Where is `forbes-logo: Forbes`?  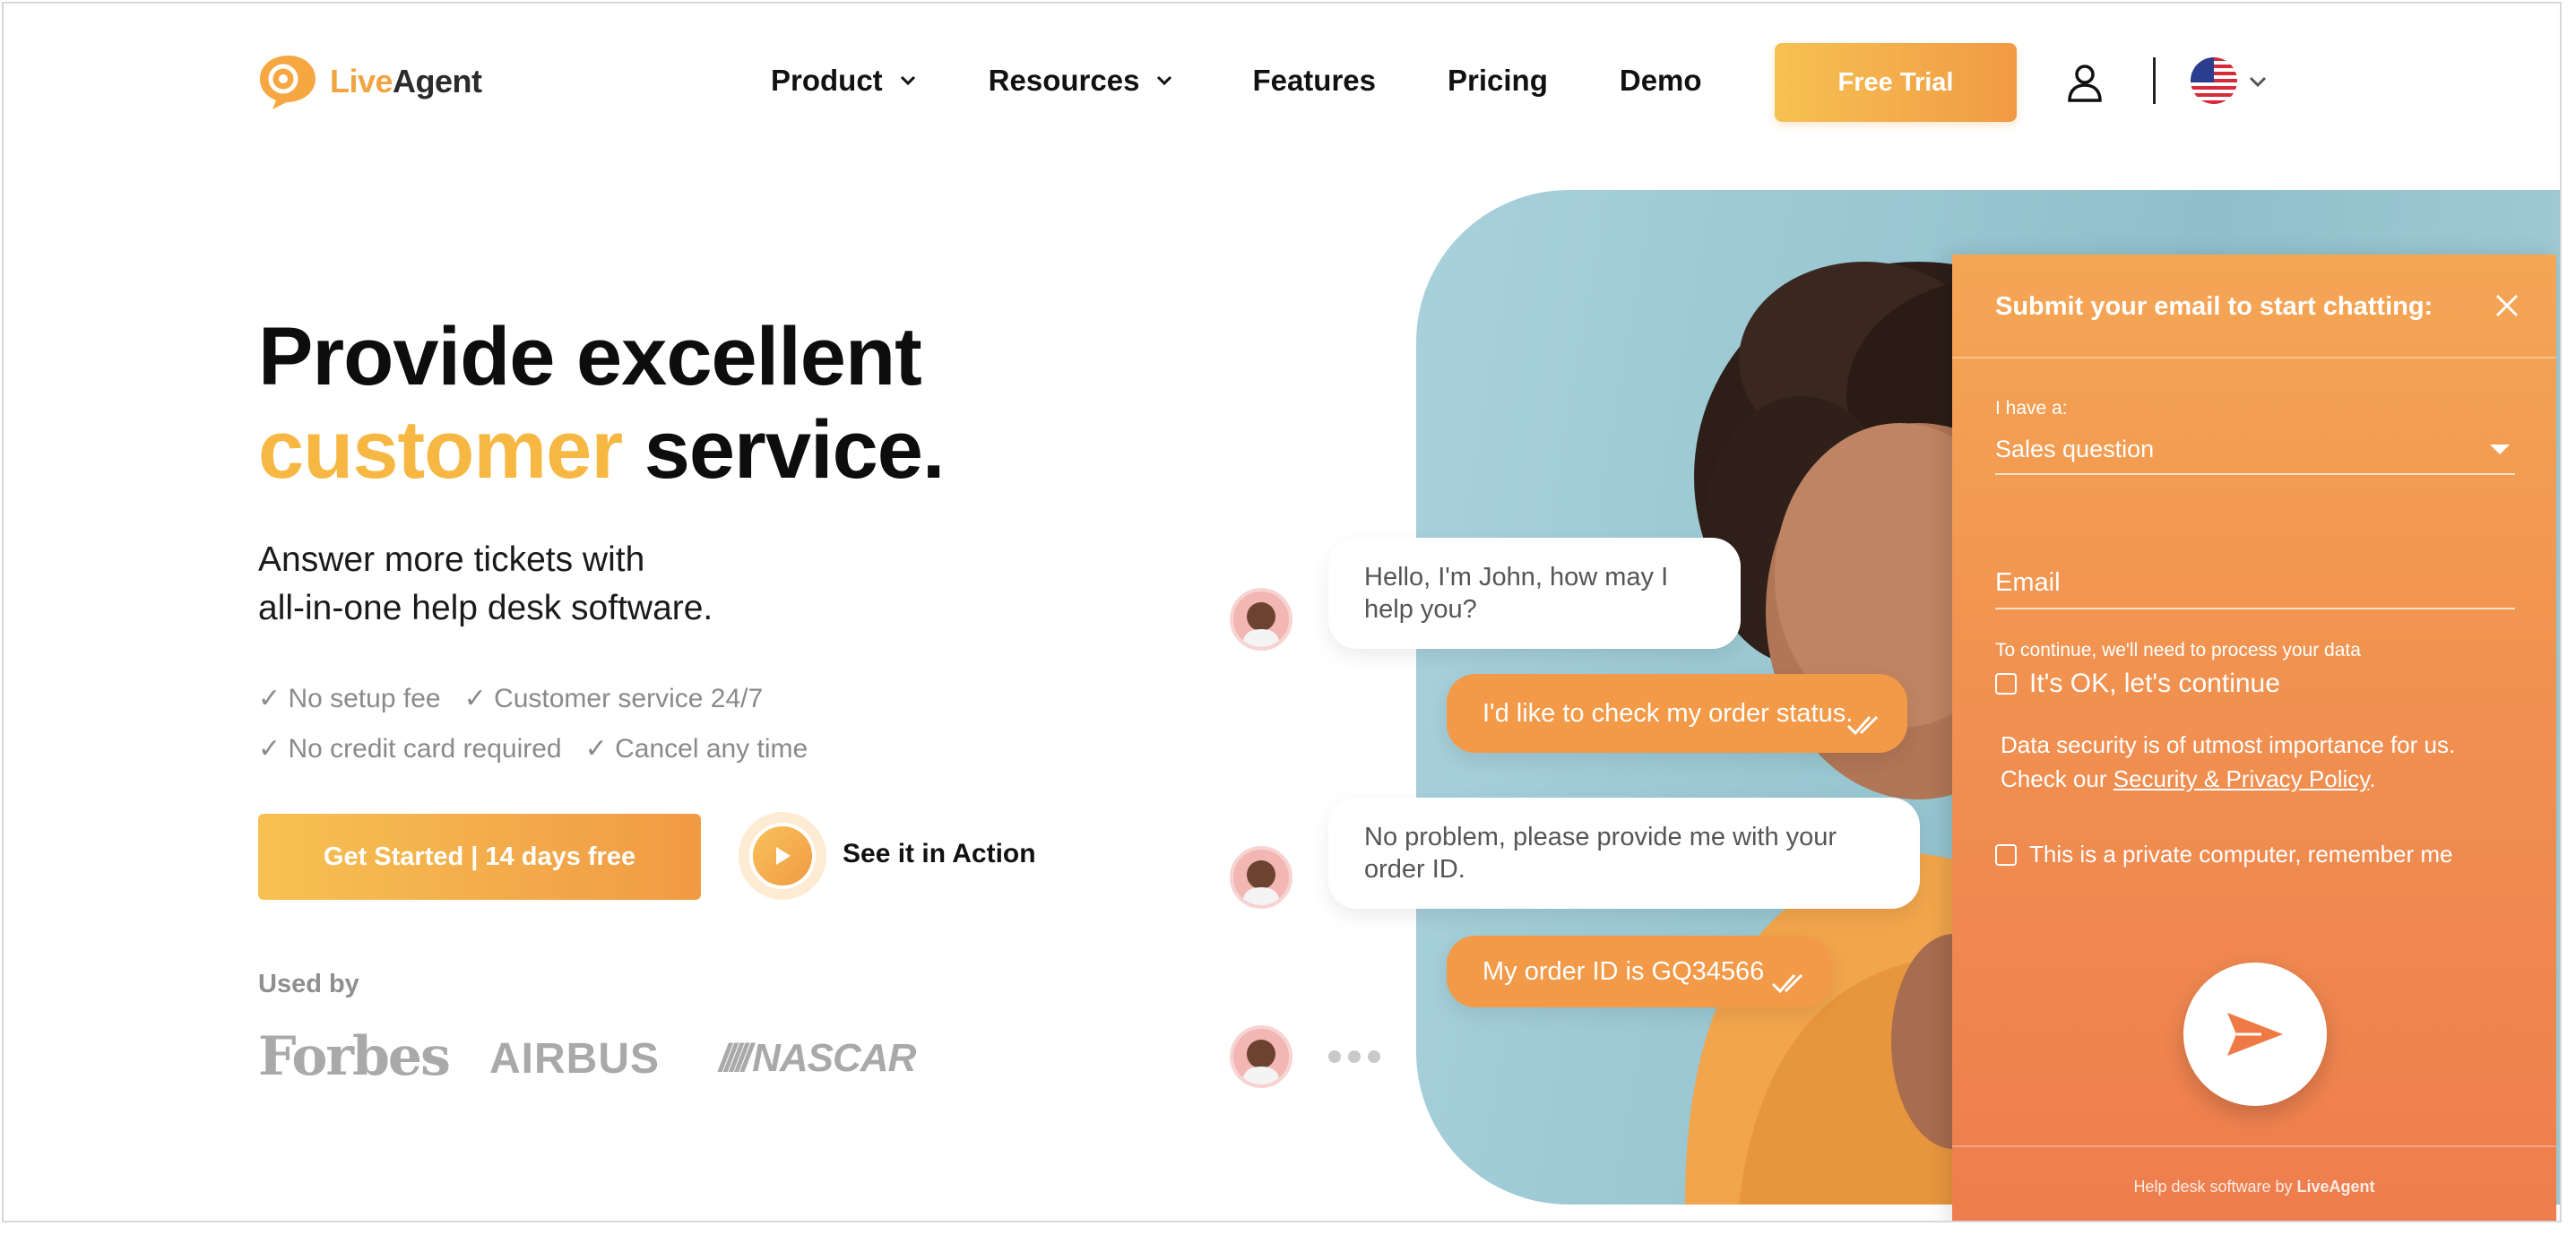 forbes-logo: Forbes is located at coordinates (354, 1056).